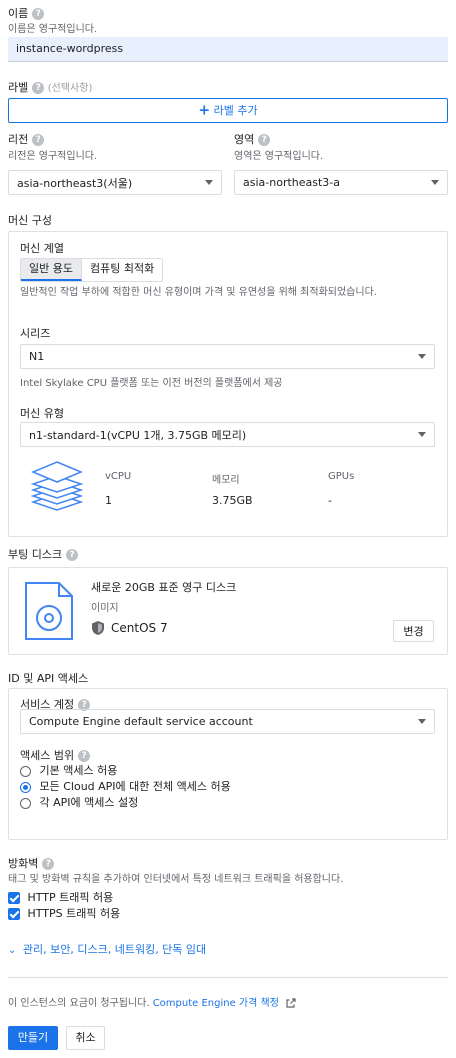  What do you see at coordinates (14, 898) in the screenshot?
I see `http-checkbox` at bounding box center [14, 898].